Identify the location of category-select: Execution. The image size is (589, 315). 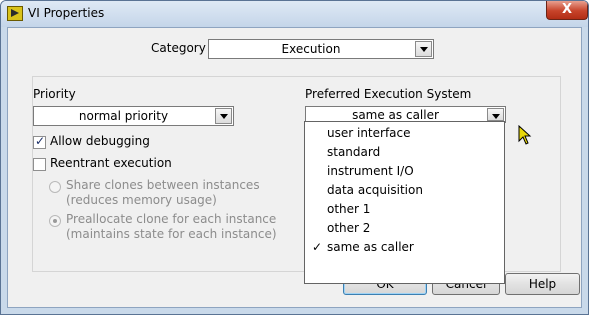
(321, 49).